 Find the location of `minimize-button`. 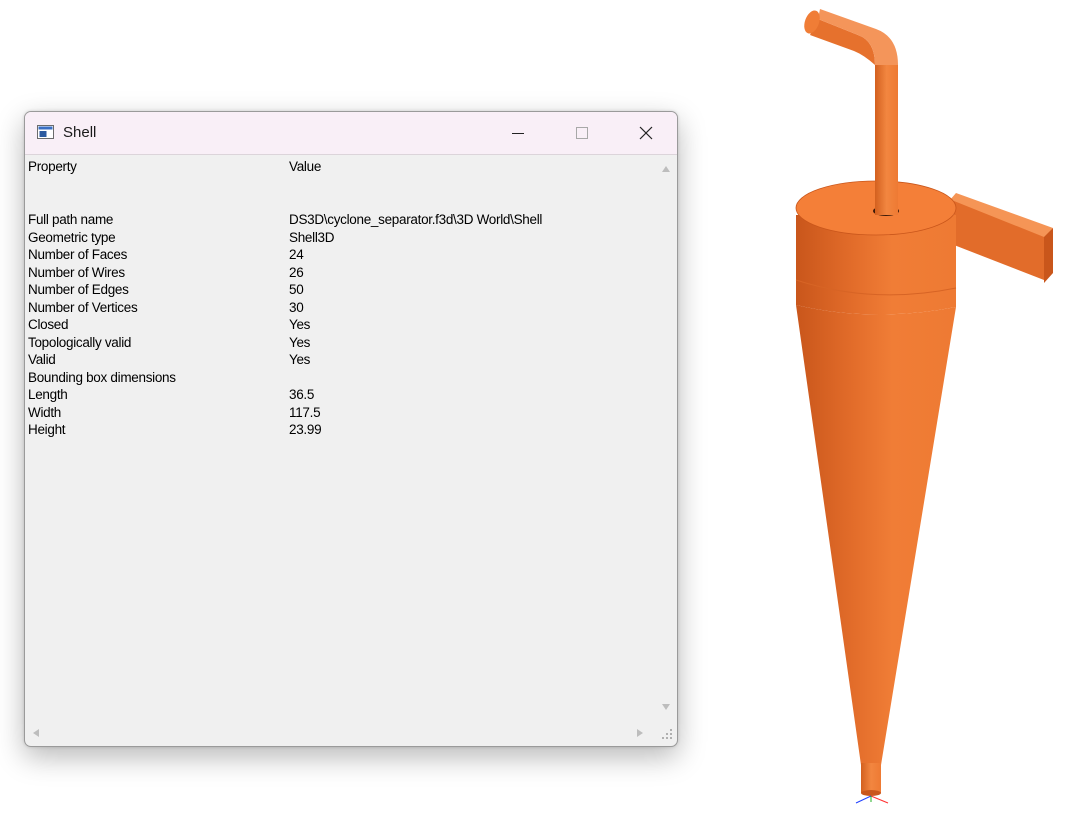

minimize-button is located at coordinates (518, 133).